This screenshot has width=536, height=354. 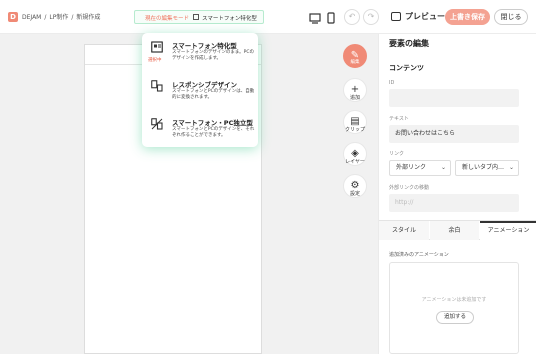 What do you see at coordinates (511, 17) in the screenshot?
I see `close-button: 閉じる` at bounding box center [511, 17].